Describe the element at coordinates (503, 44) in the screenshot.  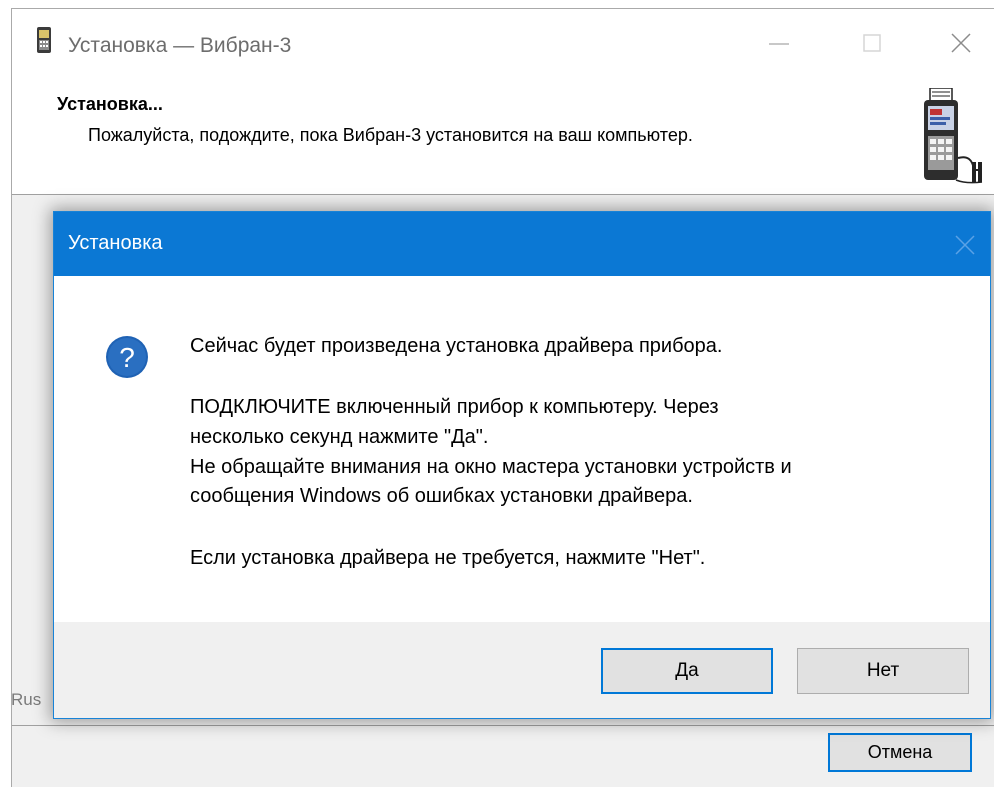
I see `window-titlebar: Установка — Вибран-3` at that location.